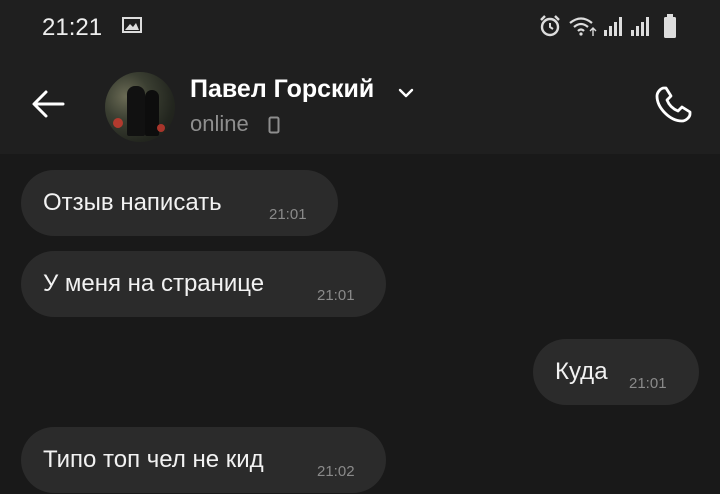 The height and width of the screenshot is (494, 720). Describe the element at coordinates (583, 28) in the screenshot. I see `wifi-icon` at that location.